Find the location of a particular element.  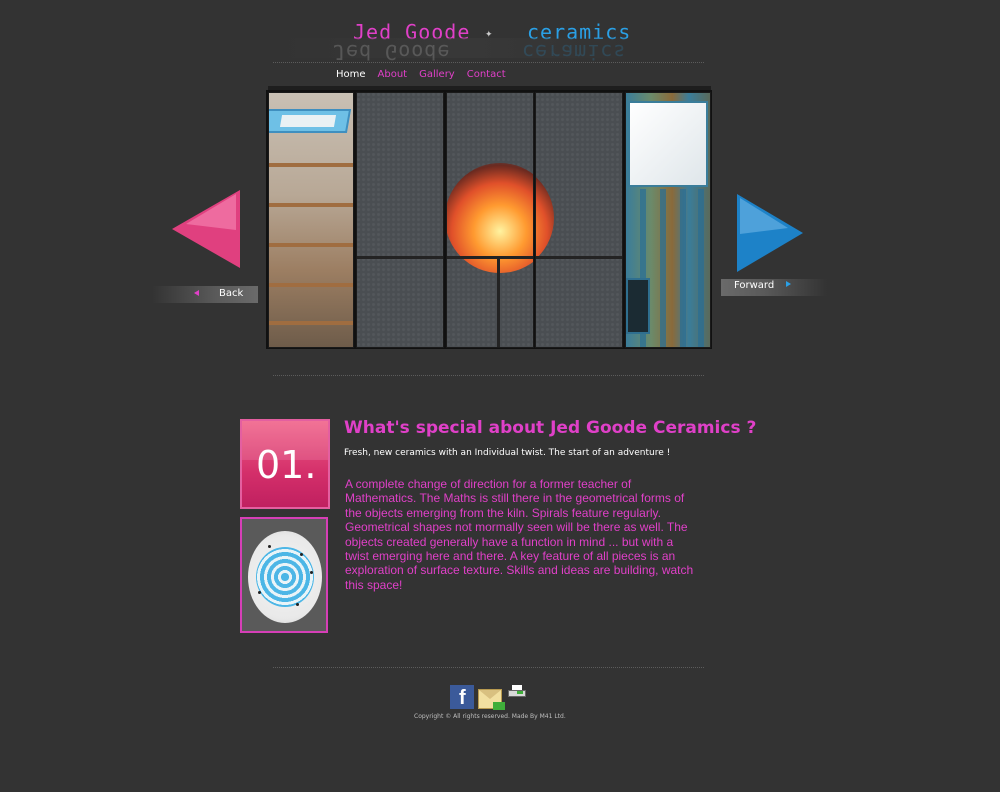

slider-panel-kiln-left is located at coordinates (400, 220).